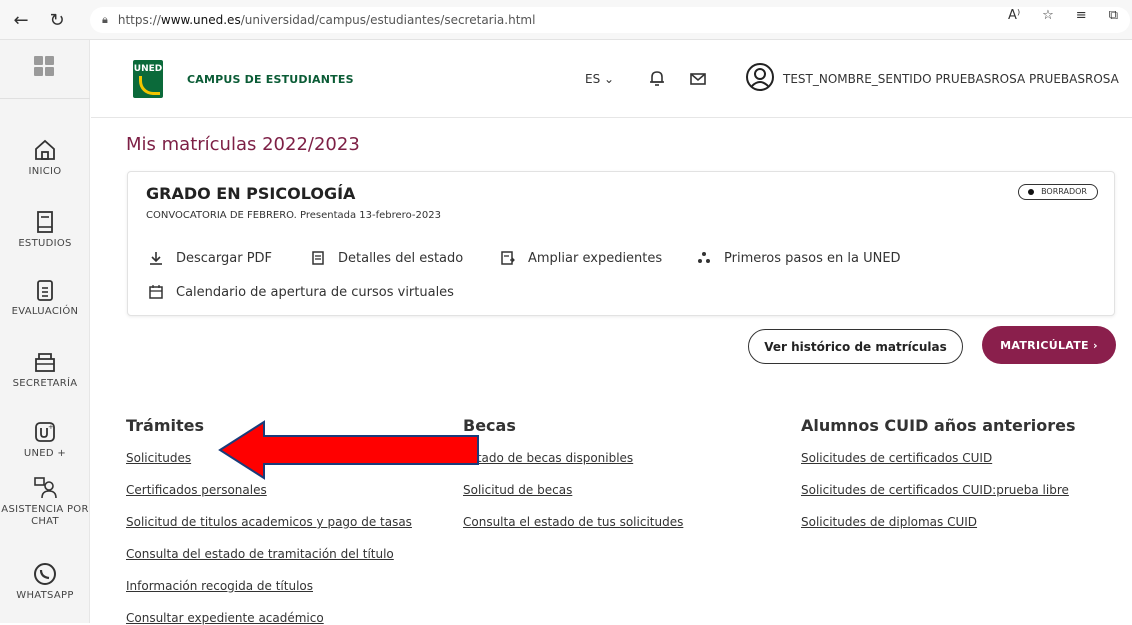 The height and width of the screenshot is (625, 1132). What do you see at coordinates (548, 458) in the screenshot?
I see `link-estado-becas: Estado de becas disponibles` at bounding box center [548, 458].